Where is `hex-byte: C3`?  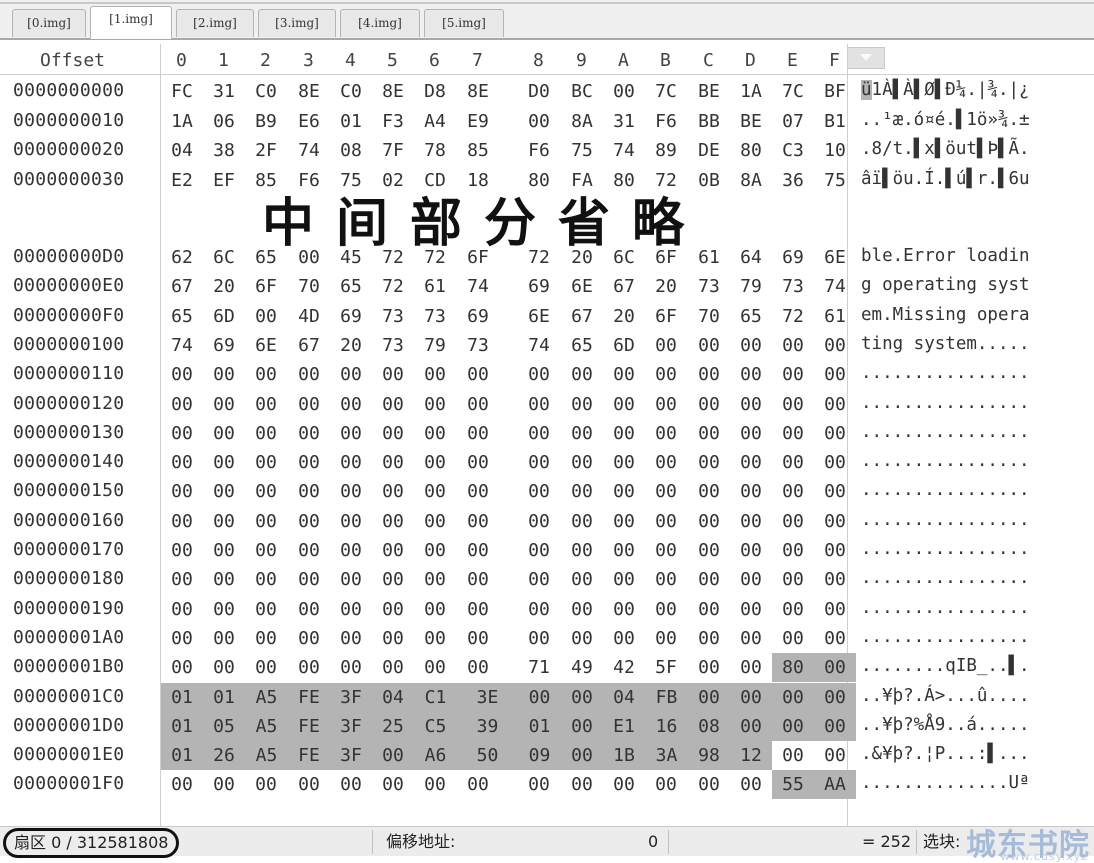
hex-byte: C3 is located at coordinates (793, 150).